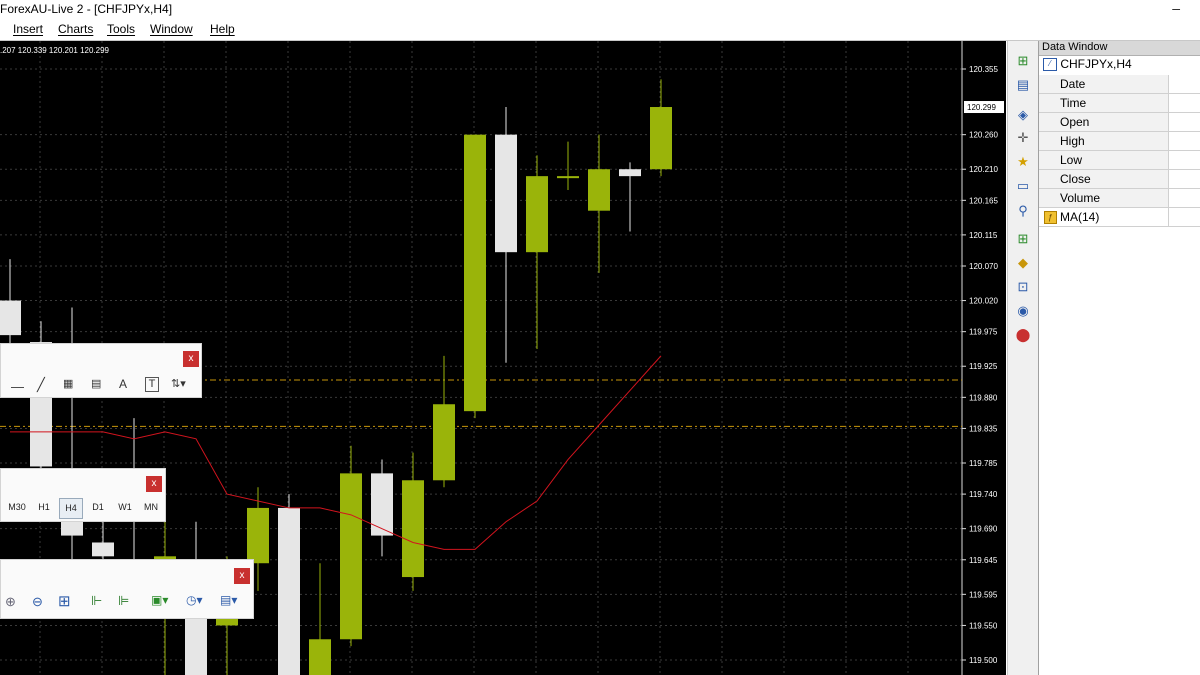 The width and height of the screenshot is (1200, 675). What do you see at coordinates (983, 135) in the screenshot?
I see `price-axis-label: 120.260` at bounding box center [983, 135].